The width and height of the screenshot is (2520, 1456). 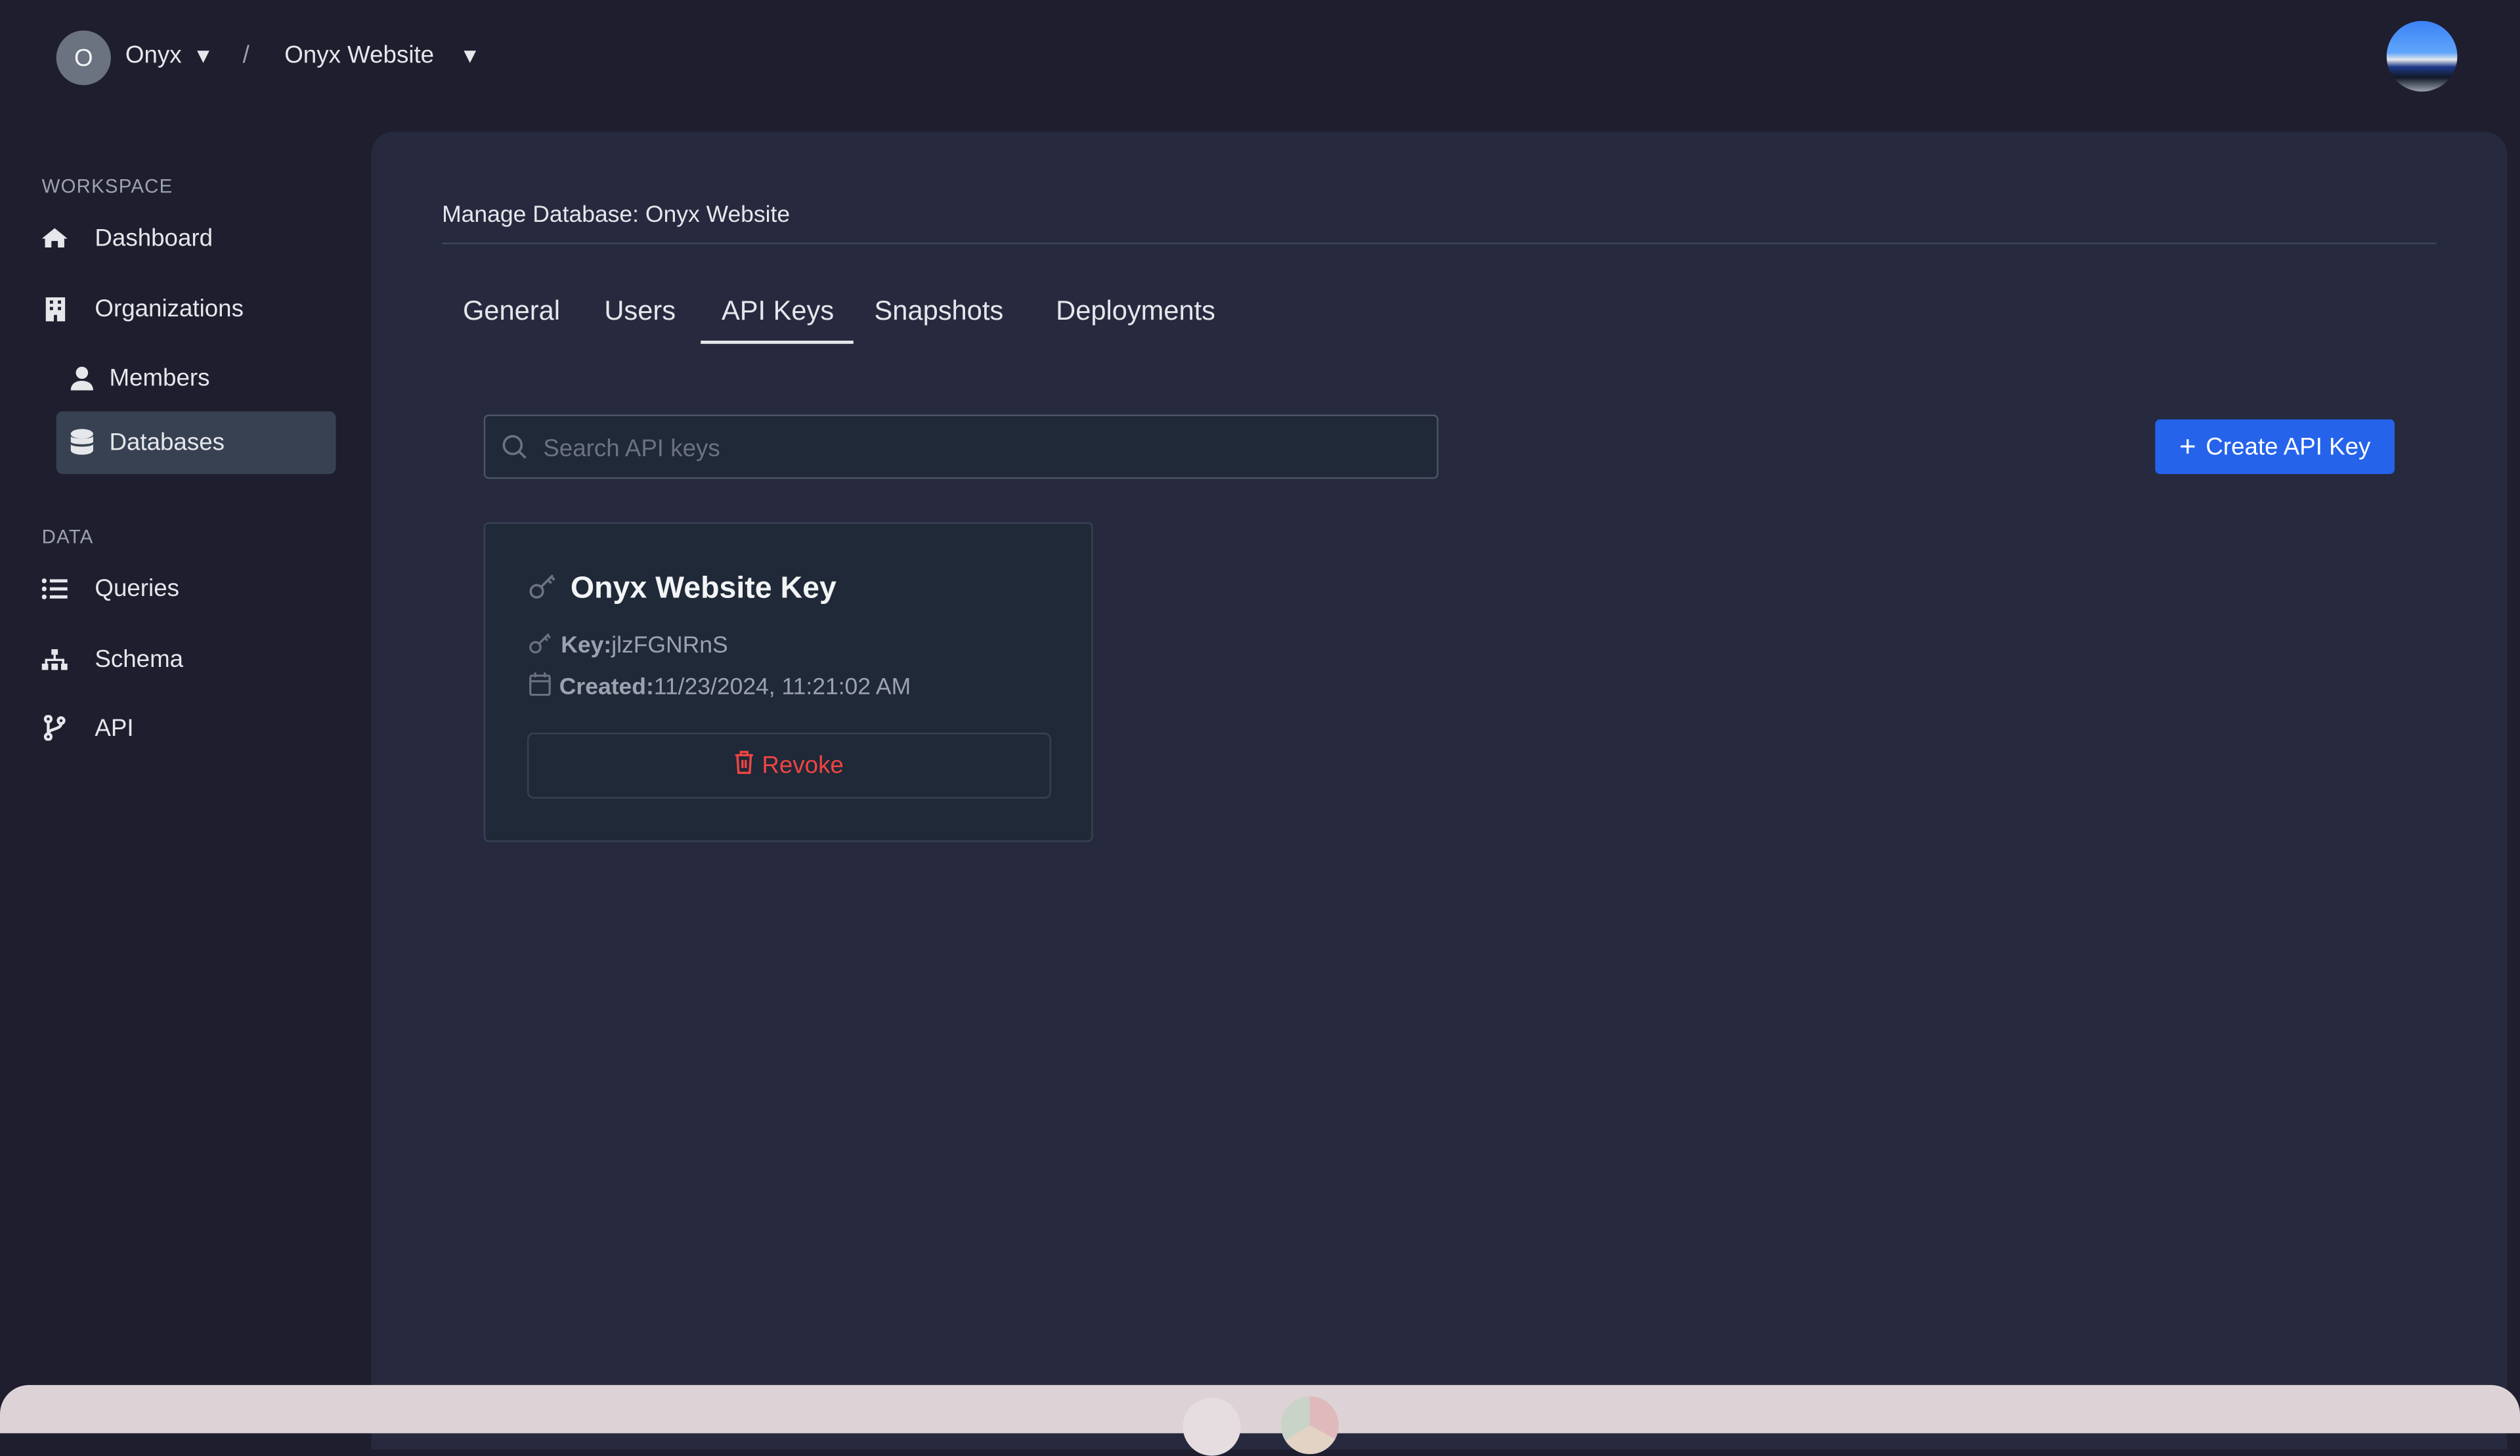 What do you see at coordinates (540, 687) in the screenshot?
I see `calendar-icon` at bounding box center [540, 687].